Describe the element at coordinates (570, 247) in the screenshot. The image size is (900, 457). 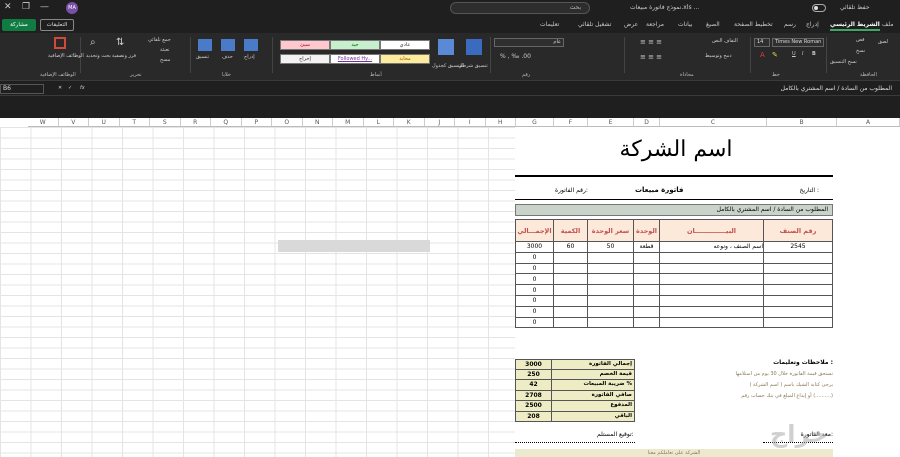
I see `table-cell: 60` at that location.